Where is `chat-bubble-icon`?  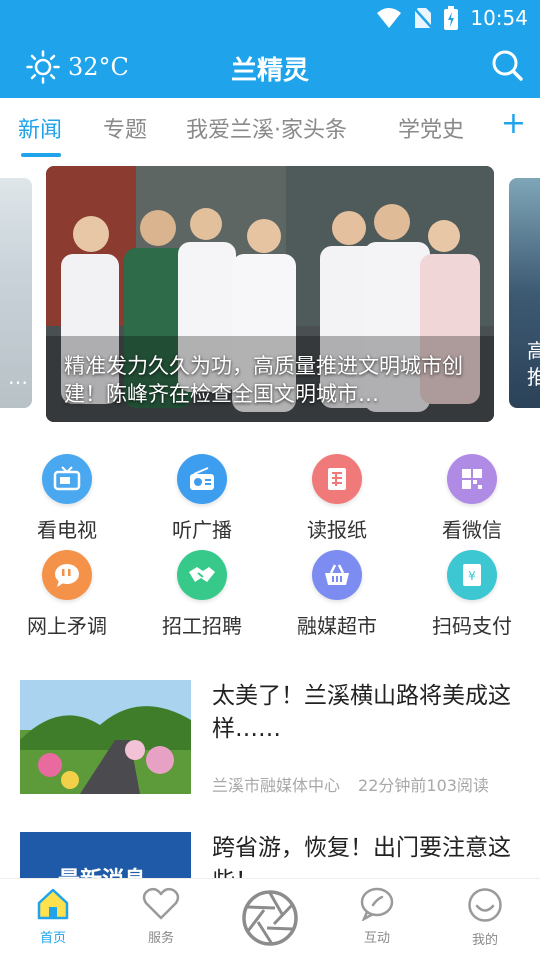
chat-bubble-icon is located at coordinates (67, 575).